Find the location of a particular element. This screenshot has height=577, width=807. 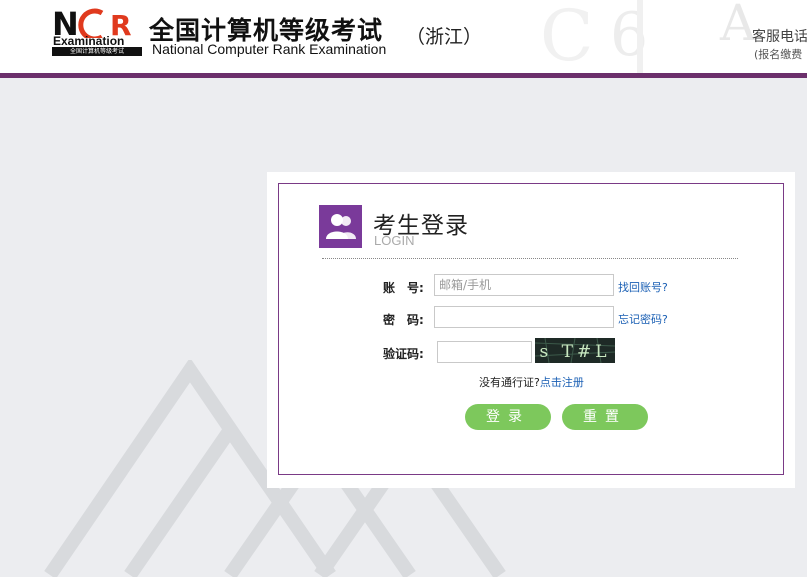

login-divider is located at coordinates (530, 258).